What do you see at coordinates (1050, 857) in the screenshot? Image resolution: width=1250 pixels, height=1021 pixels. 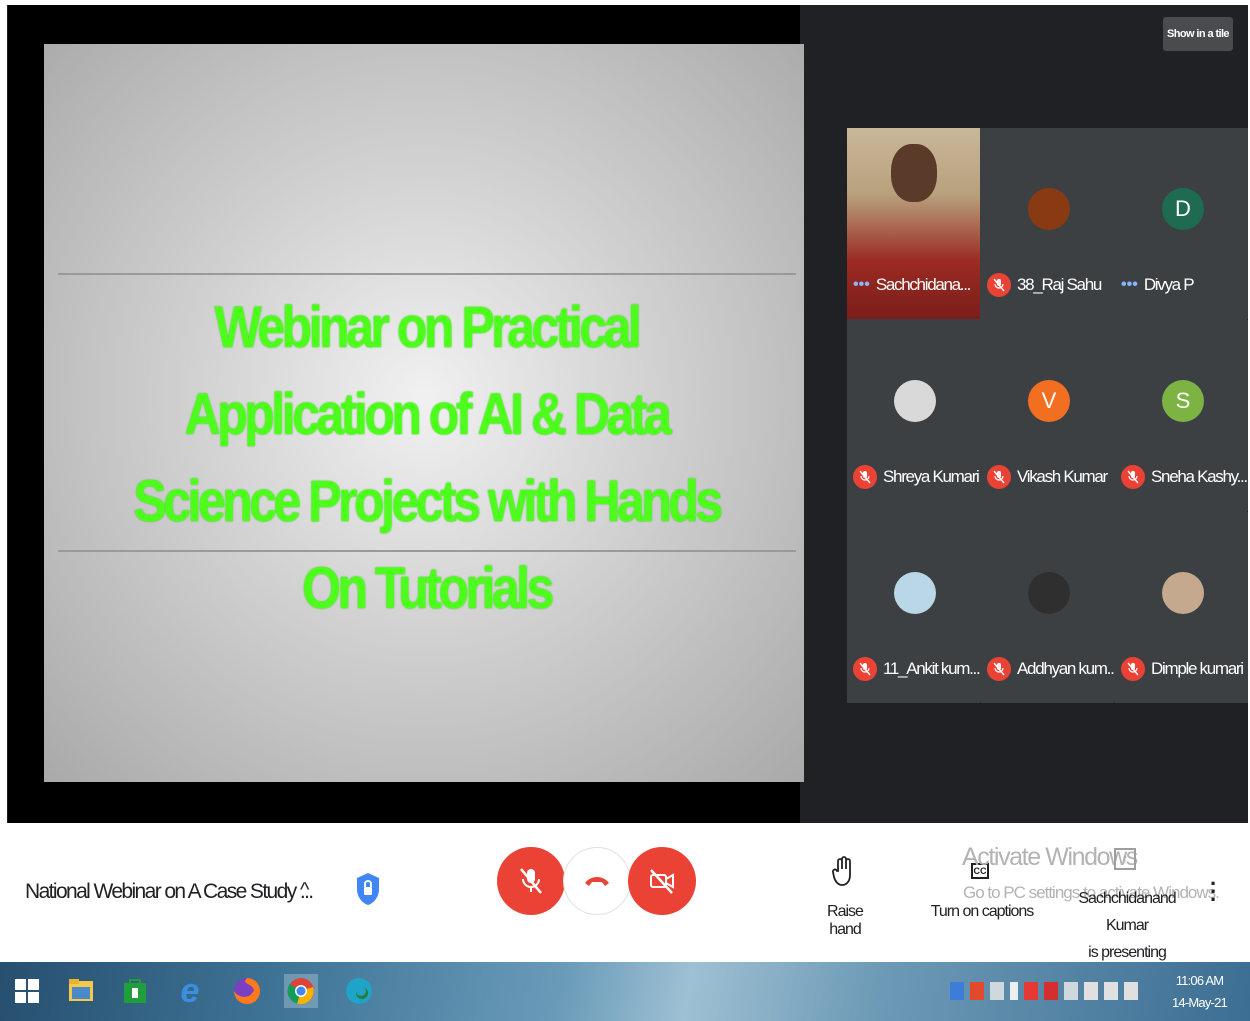 I see `activate-windows-title: Activate Windows` at bounding box center [1050, 857].